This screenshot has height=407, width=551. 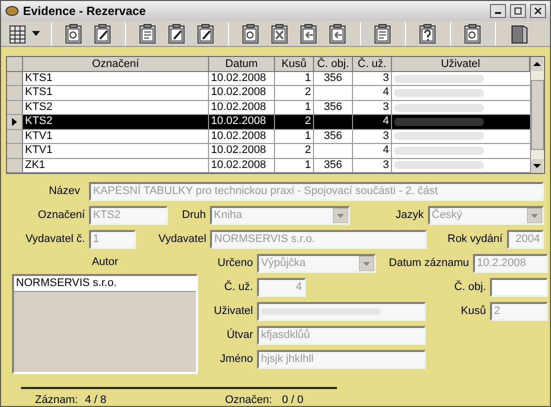 What do you see at coordinates (236, 360) in the screenshot?
I see `field-label: Jméno` at bounding box center [236, 360].